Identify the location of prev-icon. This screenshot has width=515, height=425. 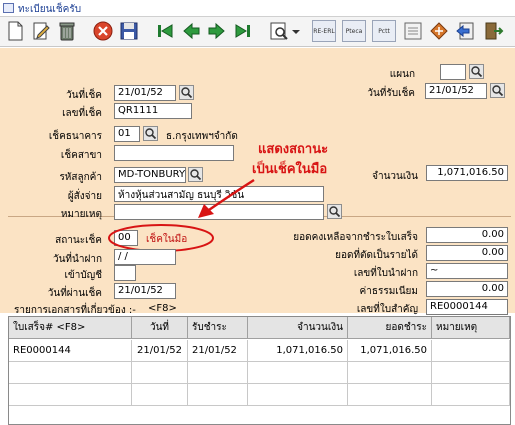
(191, 31).